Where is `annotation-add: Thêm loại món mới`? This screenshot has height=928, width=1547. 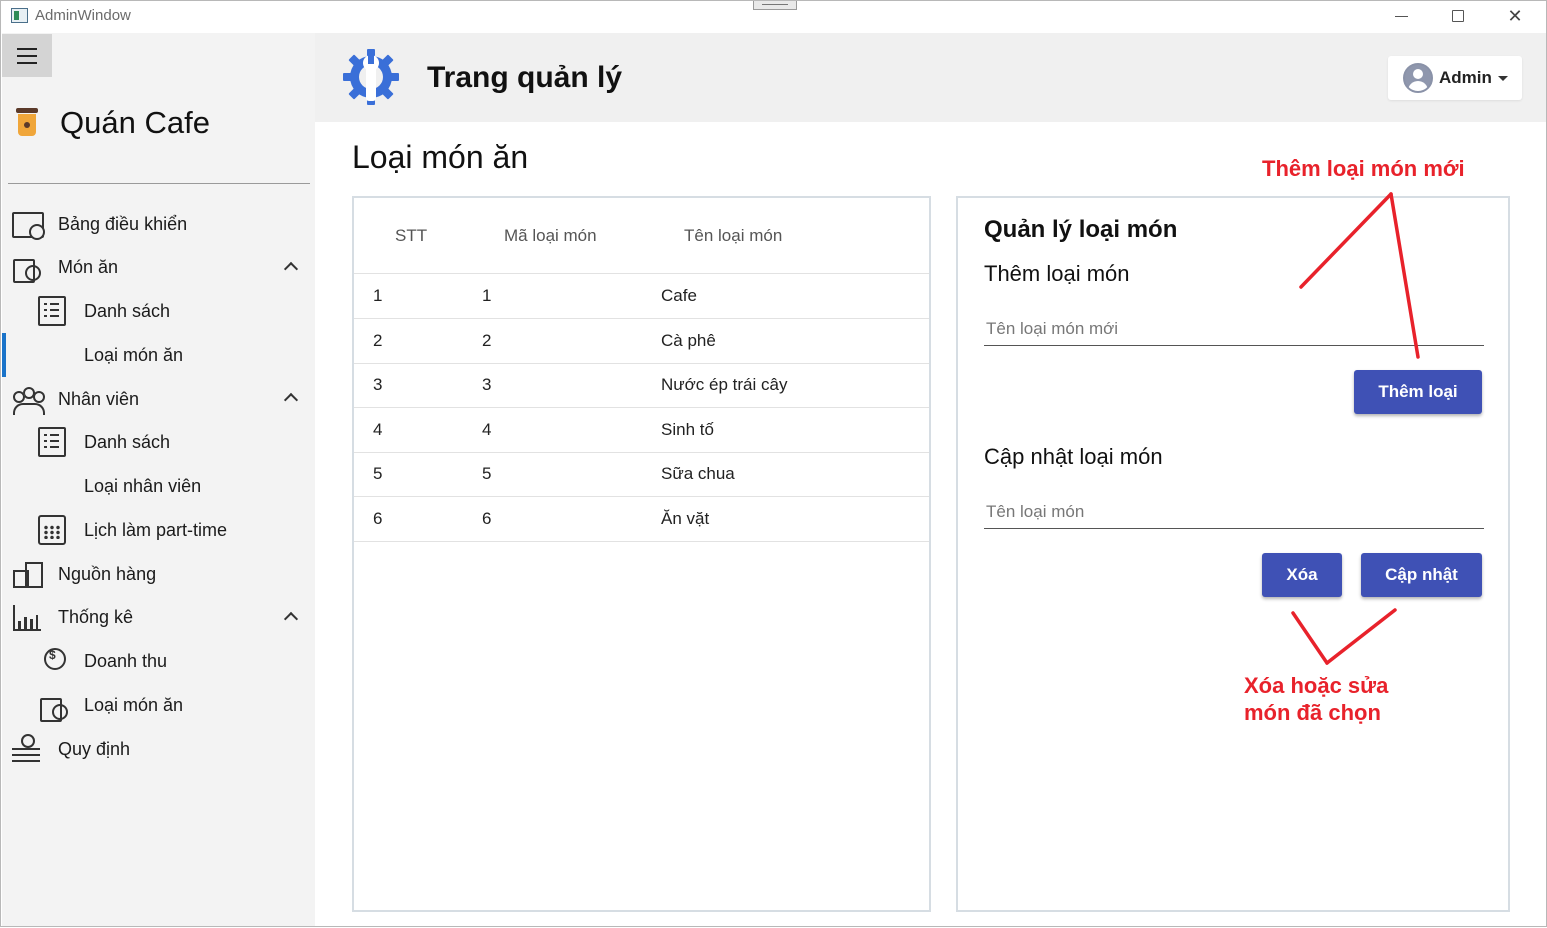 annotation-add: Thêm loại món mới is located at coordinates (1363, 168).